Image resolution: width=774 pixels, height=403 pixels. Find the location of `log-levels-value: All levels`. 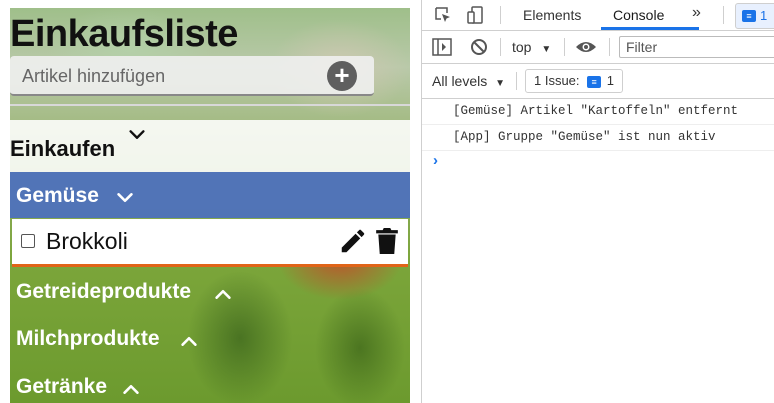

log-levels-value: All levels is located at coordinates (460, 81).